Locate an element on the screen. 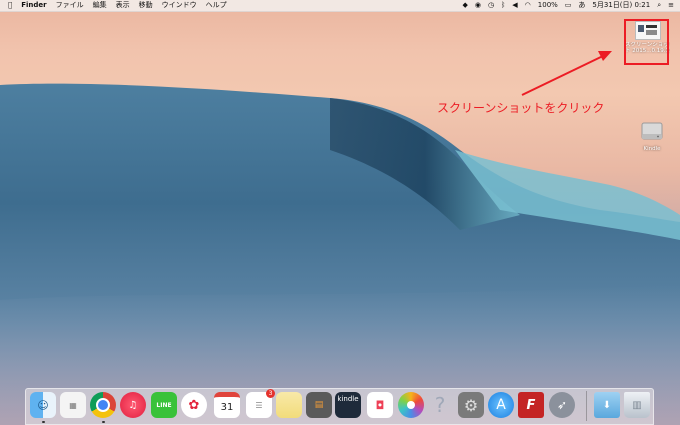  line-icon-text: LINE is located at coordinates (164, 405).